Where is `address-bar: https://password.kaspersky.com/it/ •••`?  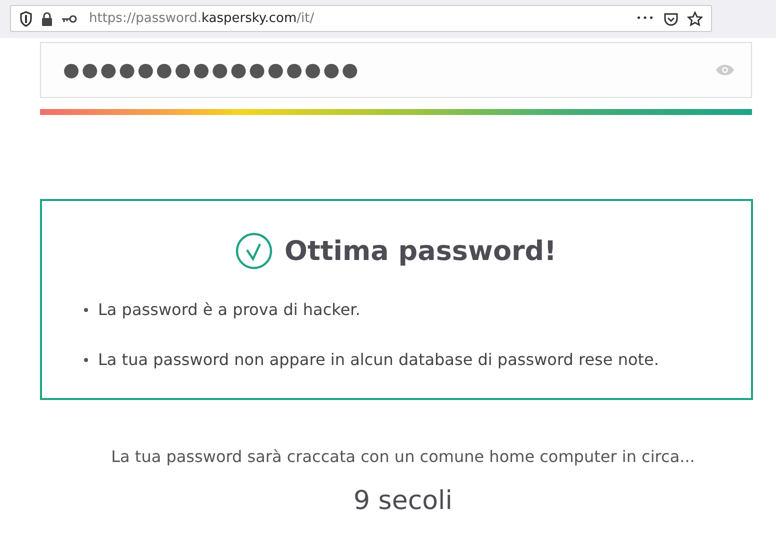
address-bar: https://password.kaspersky.com/it/ ••• is located at coordinates (361, 18).